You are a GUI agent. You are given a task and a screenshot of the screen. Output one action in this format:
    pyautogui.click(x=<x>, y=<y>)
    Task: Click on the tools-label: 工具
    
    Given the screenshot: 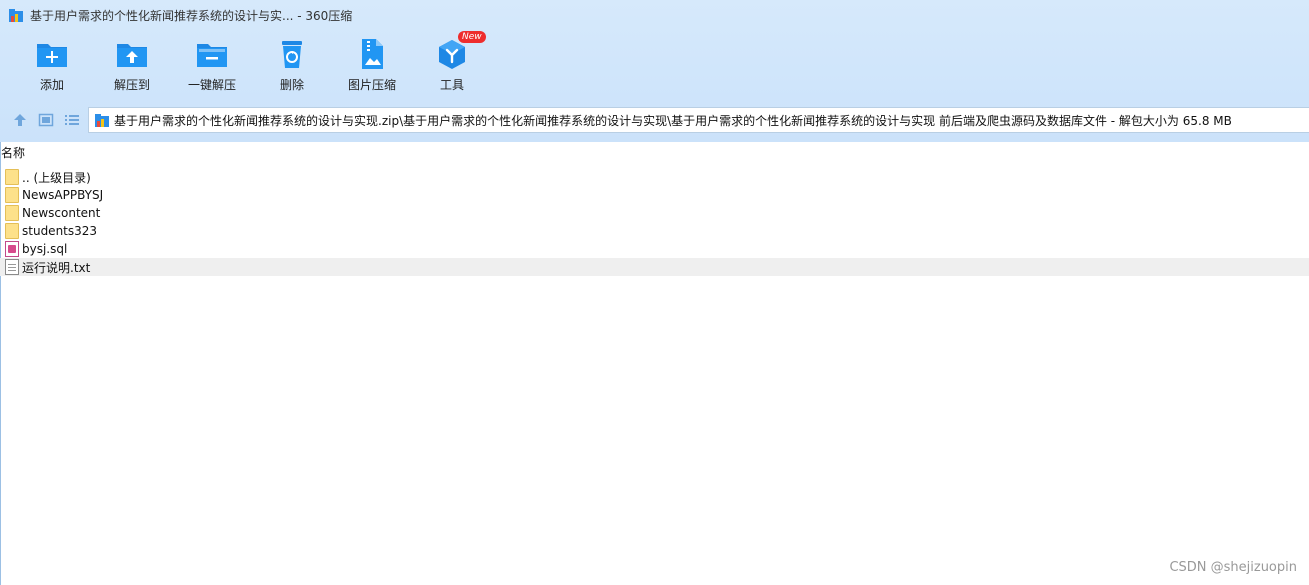 What is the action you would take?
    pyautogui.click(x=451, y=85)
    